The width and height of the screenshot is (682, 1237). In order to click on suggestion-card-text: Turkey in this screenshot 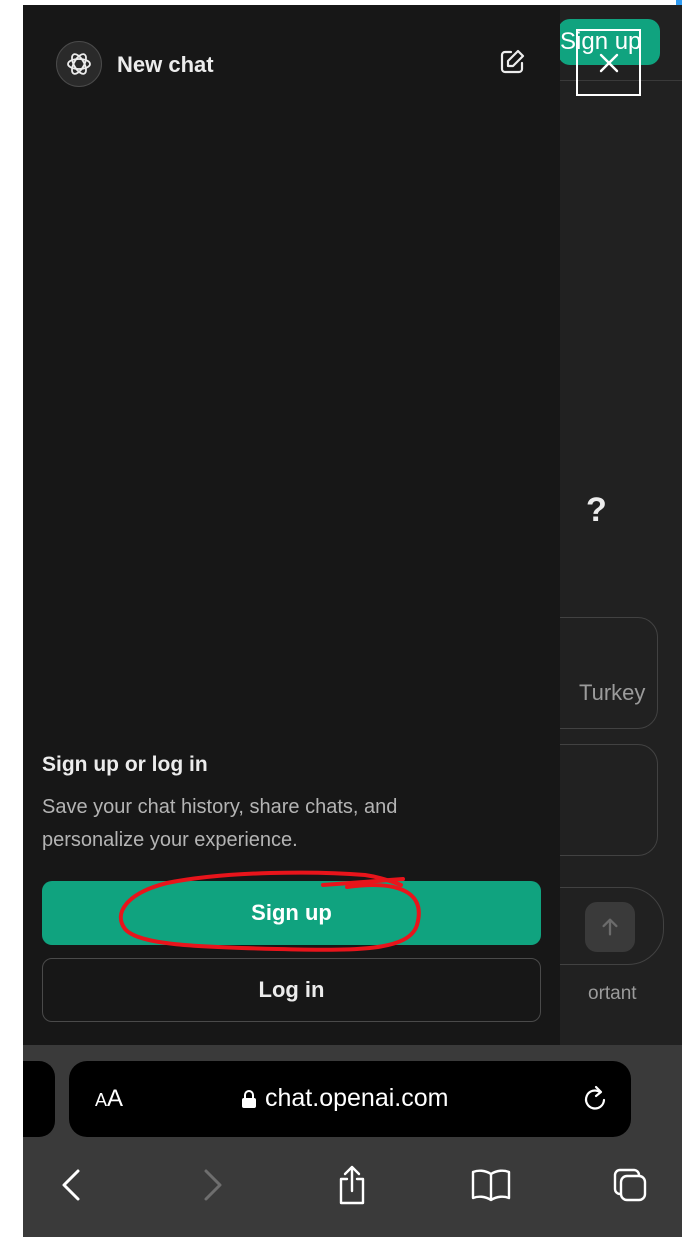, I will do `click(612, 692)`.